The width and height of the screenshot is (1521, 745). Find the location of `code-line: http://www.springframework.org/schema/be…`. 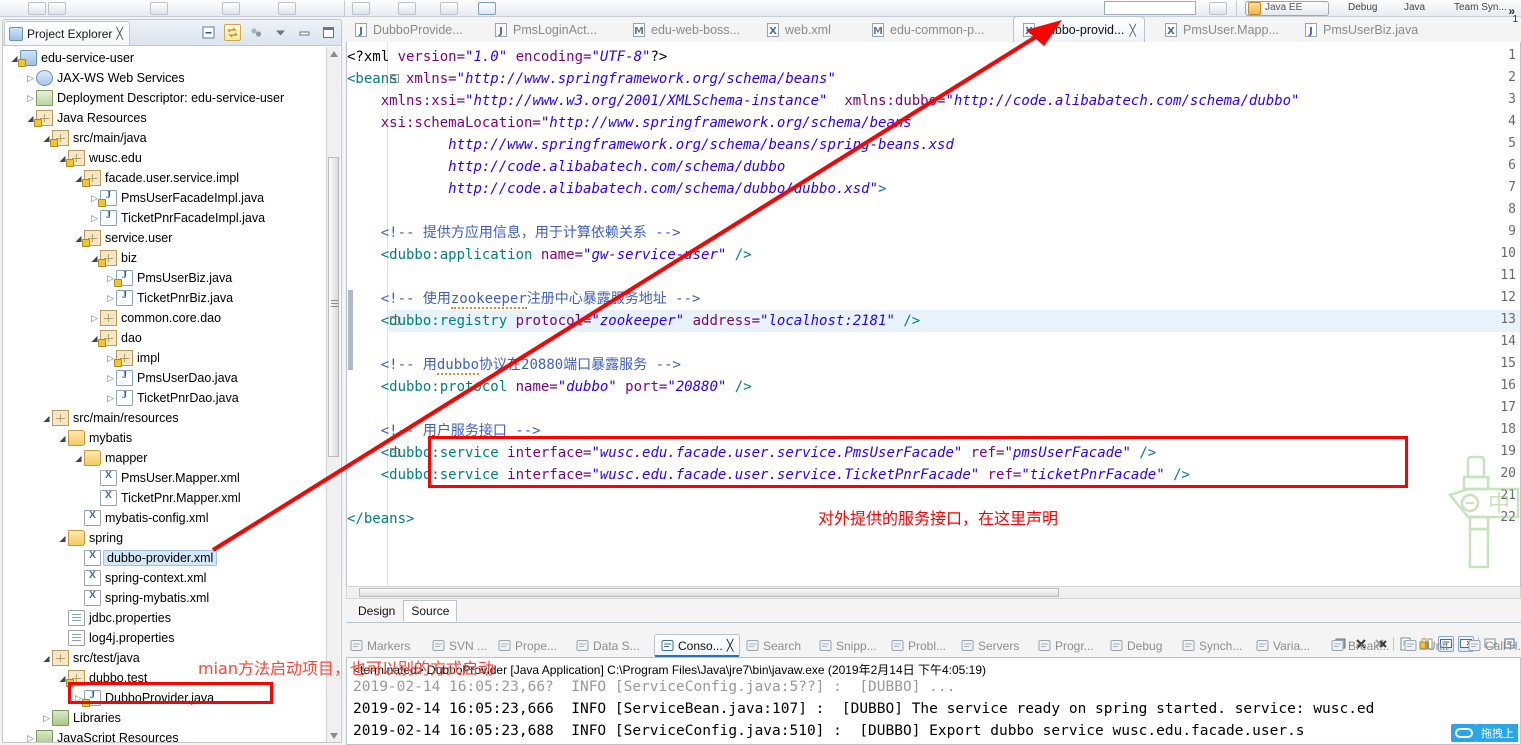

code-line: http://www.springframework.org/schema/be… is located at coordinates (907, 145).